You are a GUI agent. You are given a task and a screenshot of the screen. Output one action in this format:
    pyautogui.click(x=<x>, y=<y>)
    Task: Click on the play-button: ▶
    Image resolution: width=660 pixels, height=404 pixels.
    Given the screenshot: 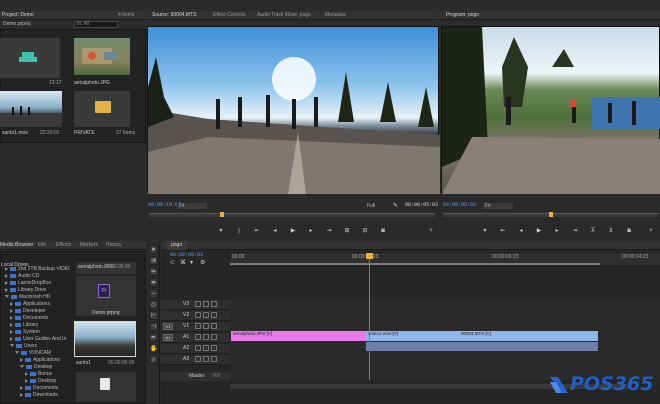 What is the action you would take?
    pyautogui.click(x=293, y=231)
    